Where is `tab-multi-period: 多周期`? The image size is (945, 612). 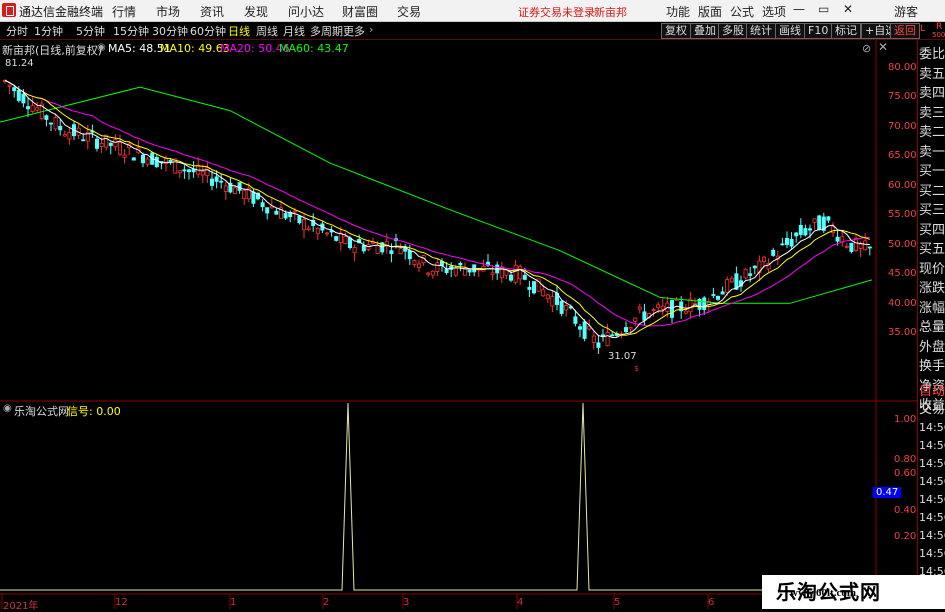
tab-multi-period: 多周期 is located at coordinates (326, 31).